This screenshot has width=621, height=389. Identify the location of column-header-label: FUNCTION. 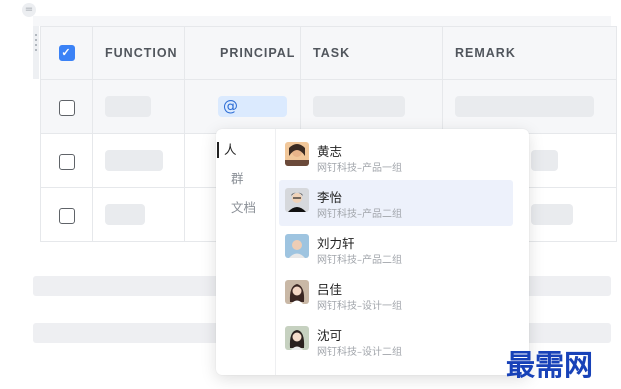
(141, 53).